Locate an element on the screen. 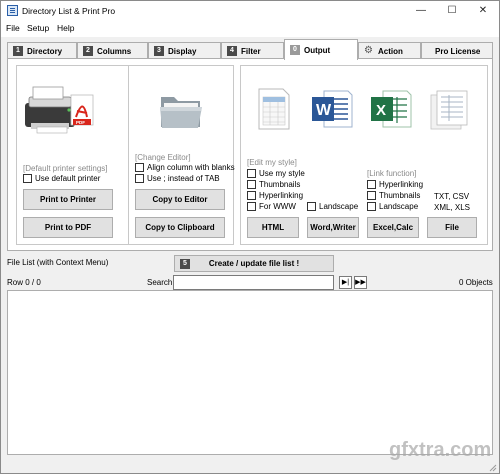  search-input is located at coordinates (253, 282).